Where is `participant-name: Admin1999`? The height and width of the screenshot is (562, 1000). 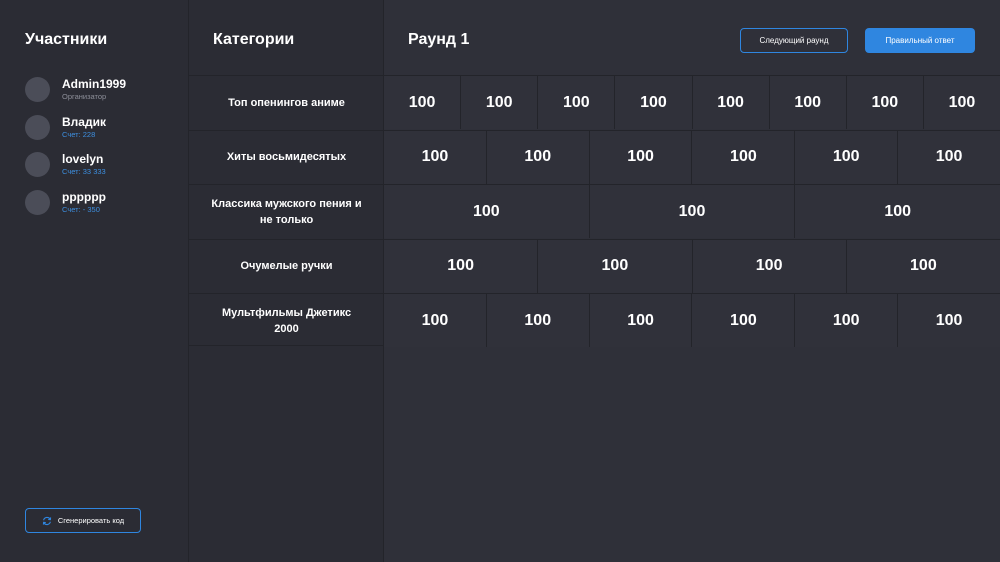
participant-name: Admin1999 is located at coordinates (94, 84).